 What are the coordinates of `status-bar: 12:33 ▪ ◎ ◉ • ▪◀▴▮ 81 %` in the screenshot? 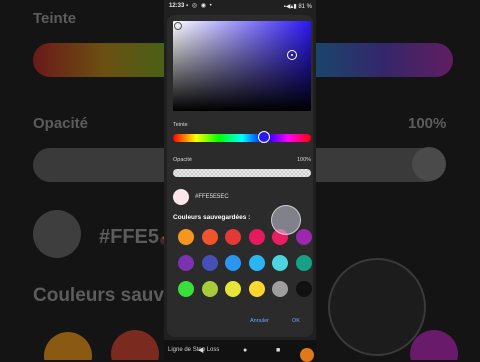 It's located at (240, 7).